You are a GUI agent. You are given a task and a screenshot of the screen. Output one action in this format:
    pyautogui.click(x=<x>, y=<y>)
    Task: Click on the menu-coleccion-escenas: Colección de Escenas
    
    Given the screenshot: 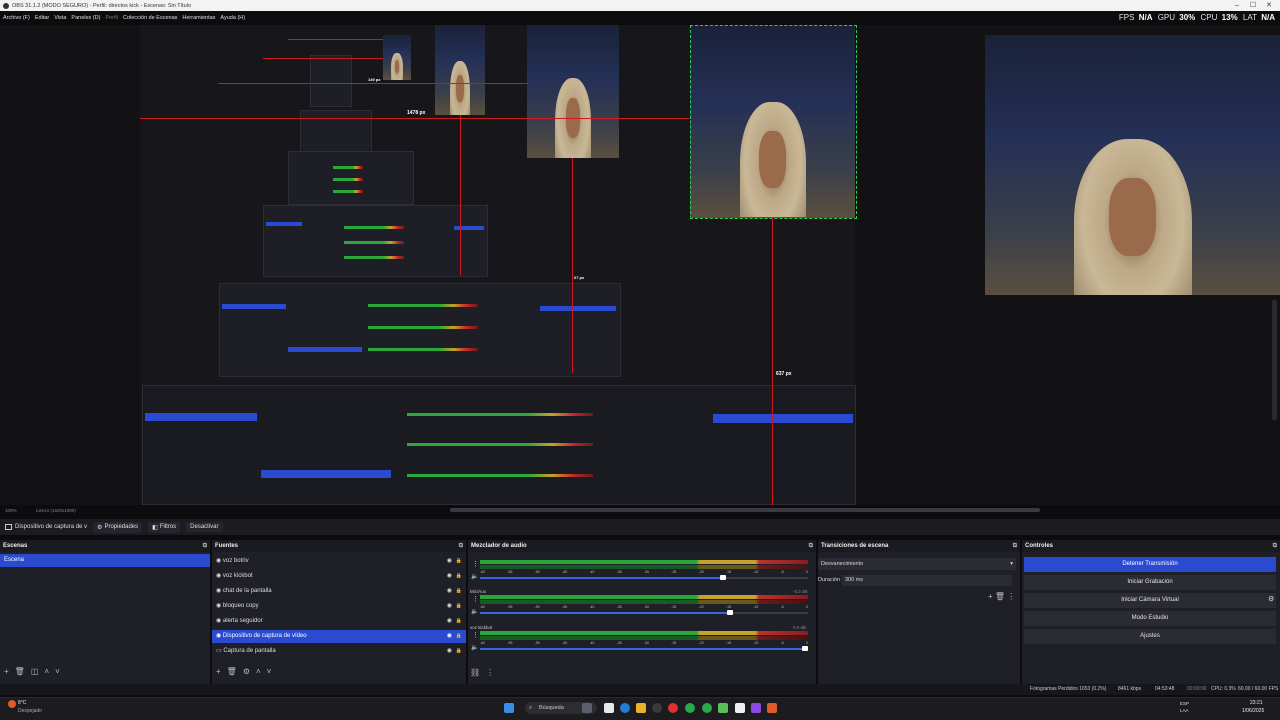 What is the action you would take?
    pyautogui.click(x=150, y=18)
    